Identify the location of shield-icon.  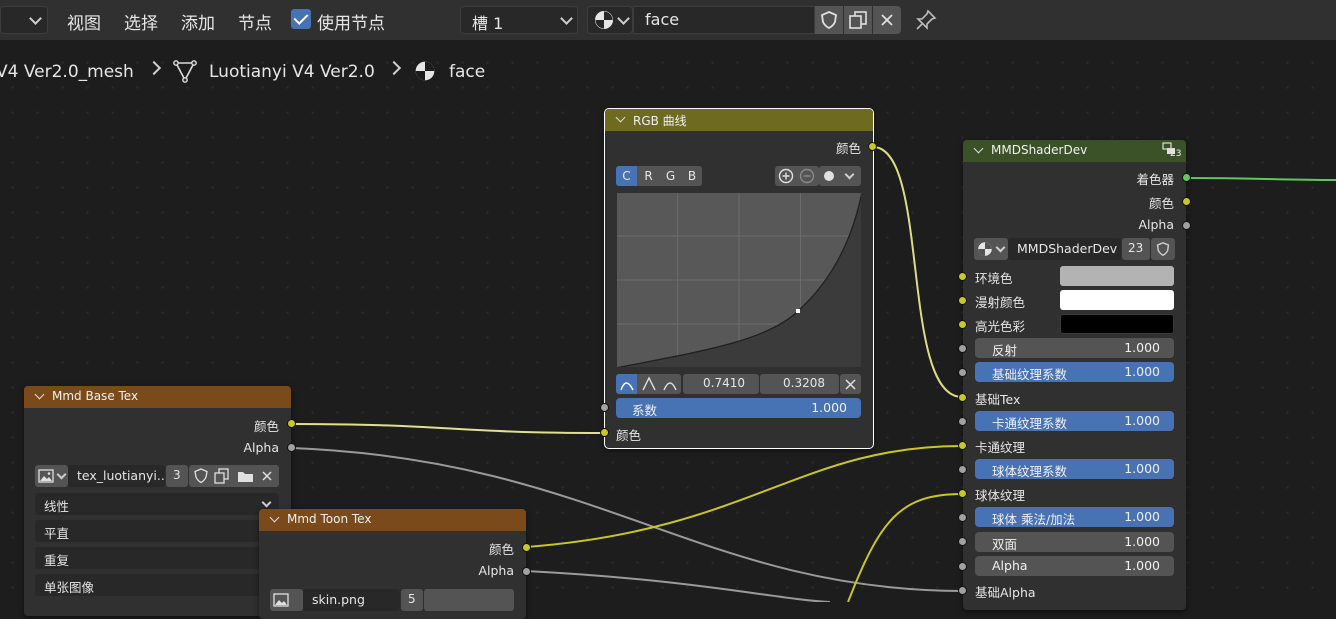
(829, 20).